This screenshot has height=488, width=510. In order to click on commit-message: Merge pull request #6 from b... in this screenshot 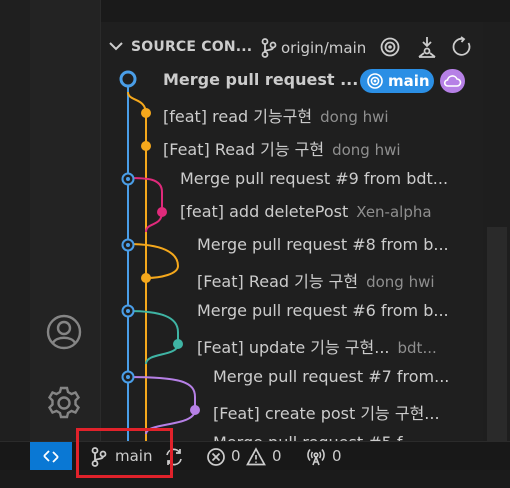, I will do `click(323, 310)`.